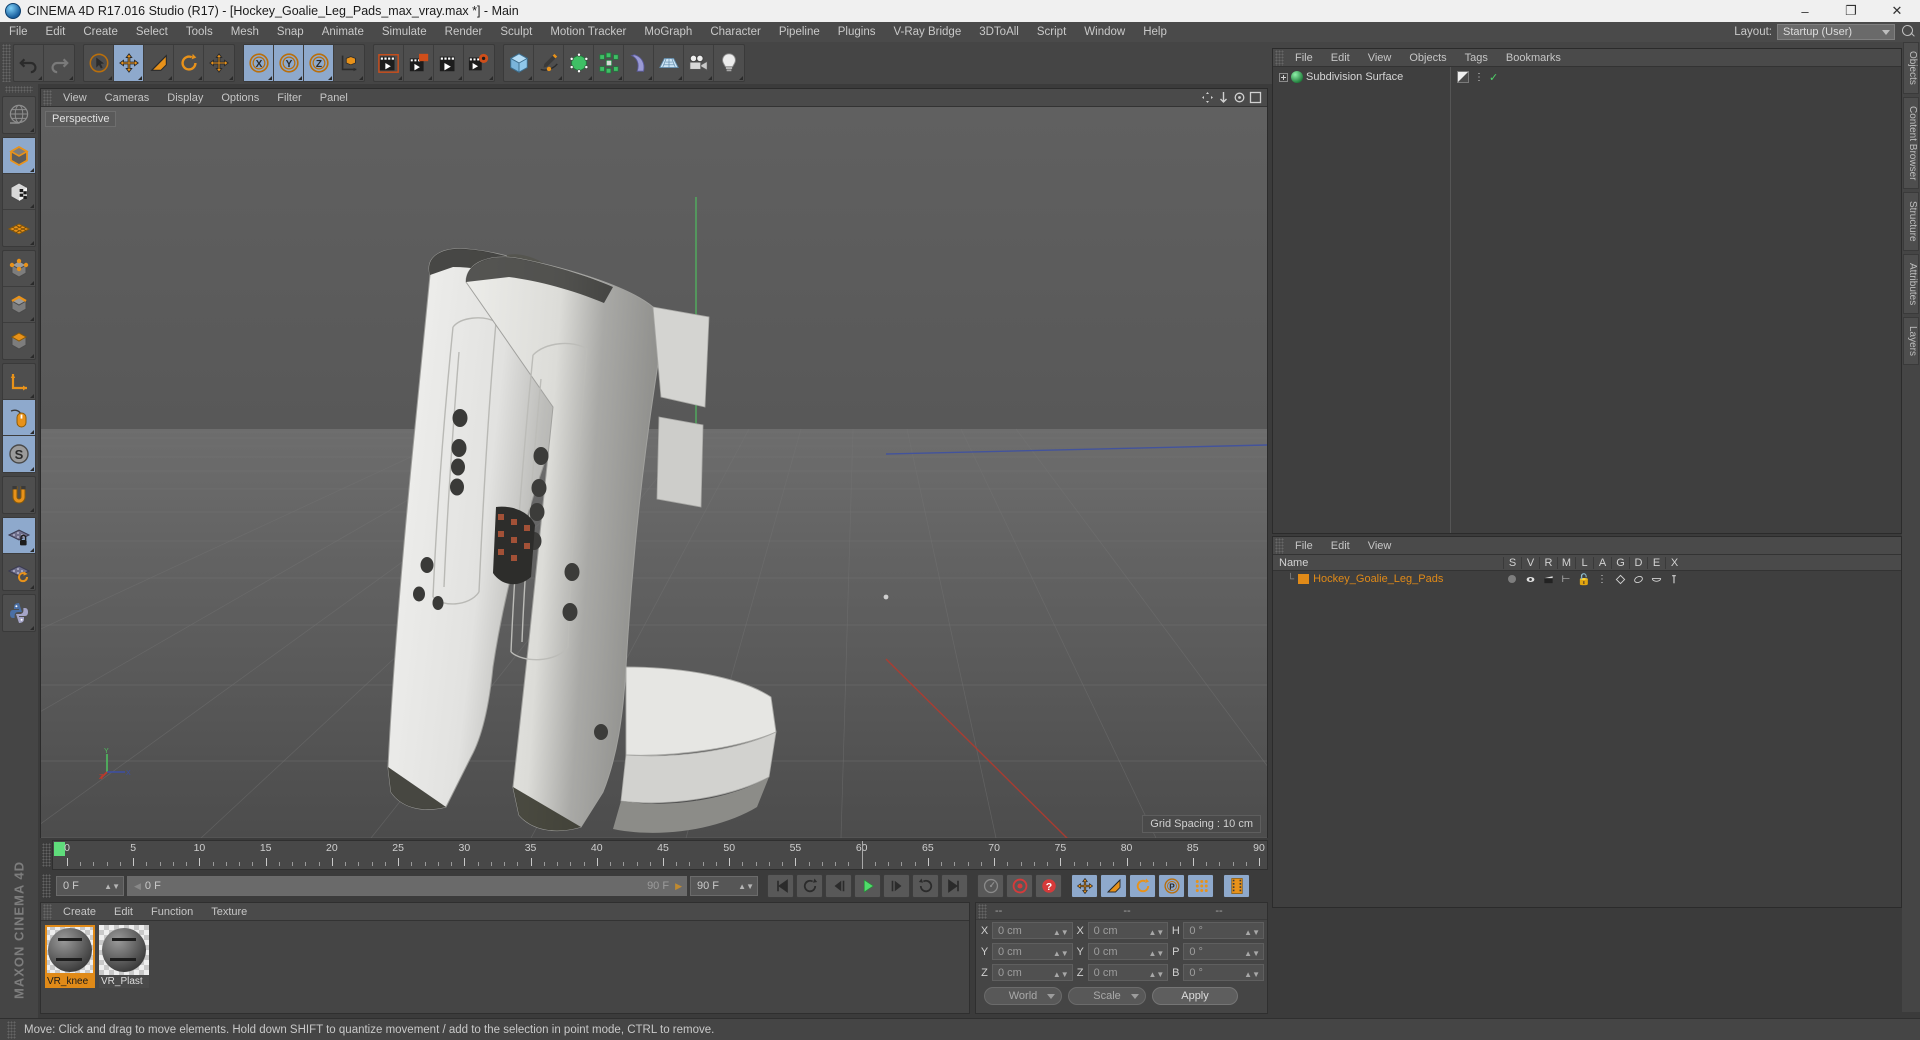 The height and width of the screenshot is (1040, 1920). Describe the element at coordinates (349, 63) in the screenshot. I see `world-coord-button` at that location.